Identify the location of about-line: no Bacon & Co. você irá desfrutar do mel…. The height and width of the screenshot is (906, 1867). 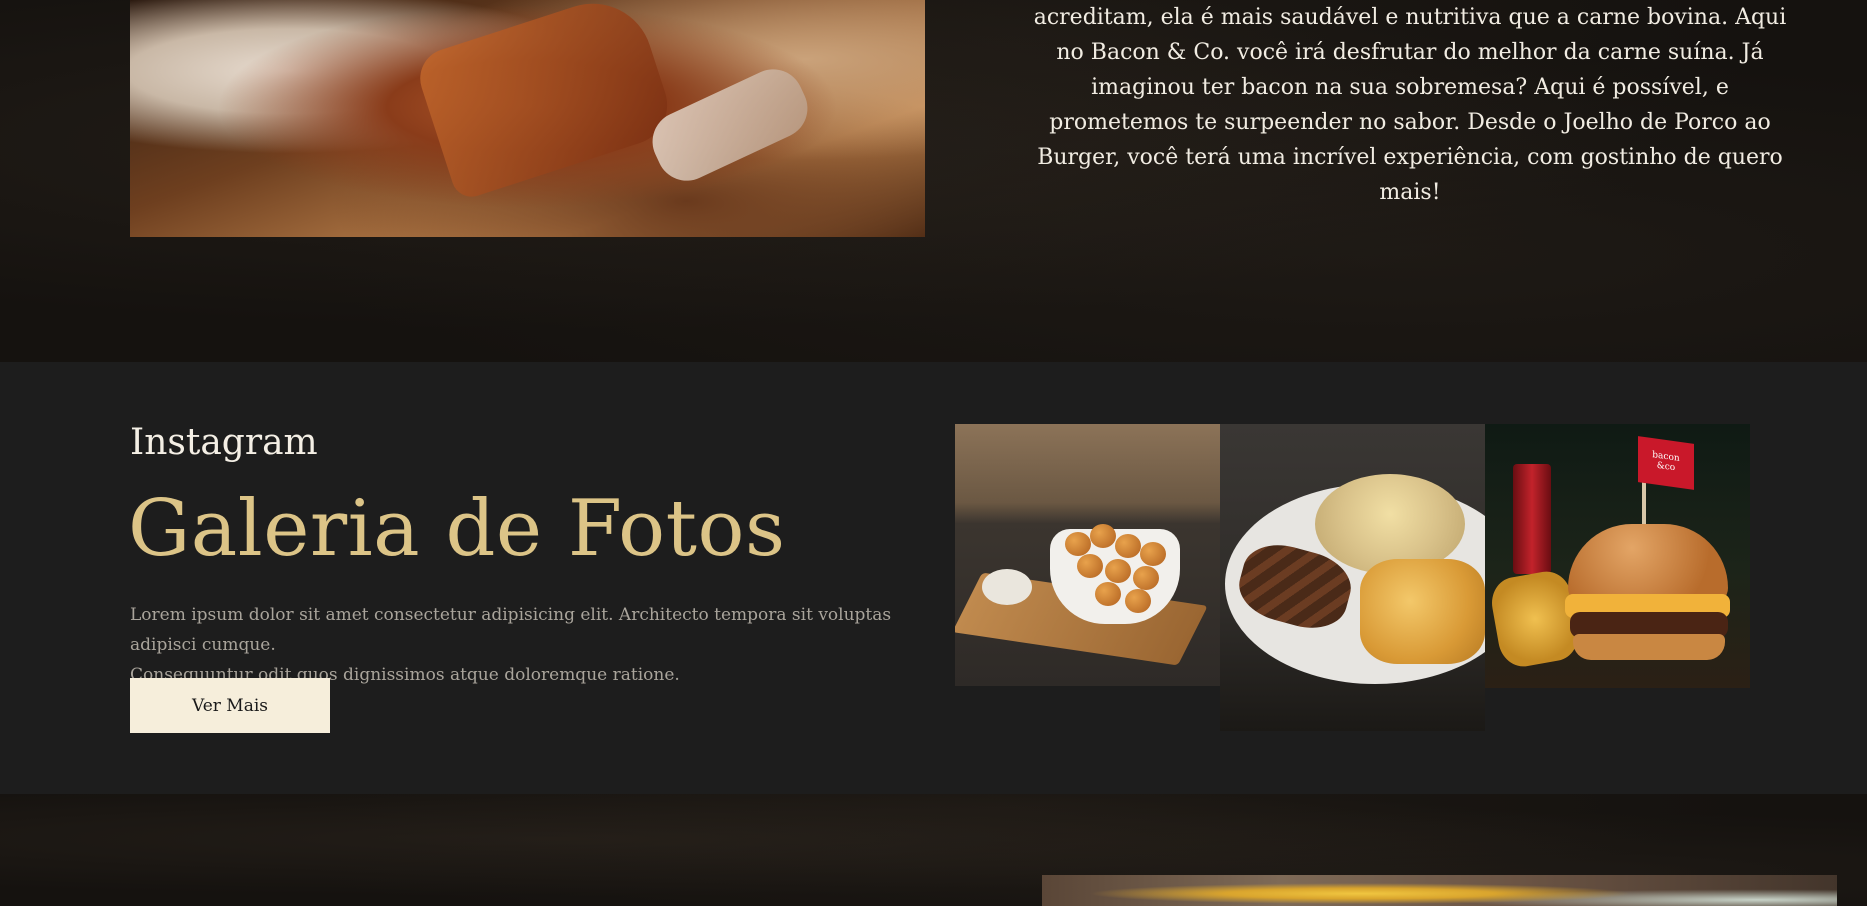
(1410, 52).